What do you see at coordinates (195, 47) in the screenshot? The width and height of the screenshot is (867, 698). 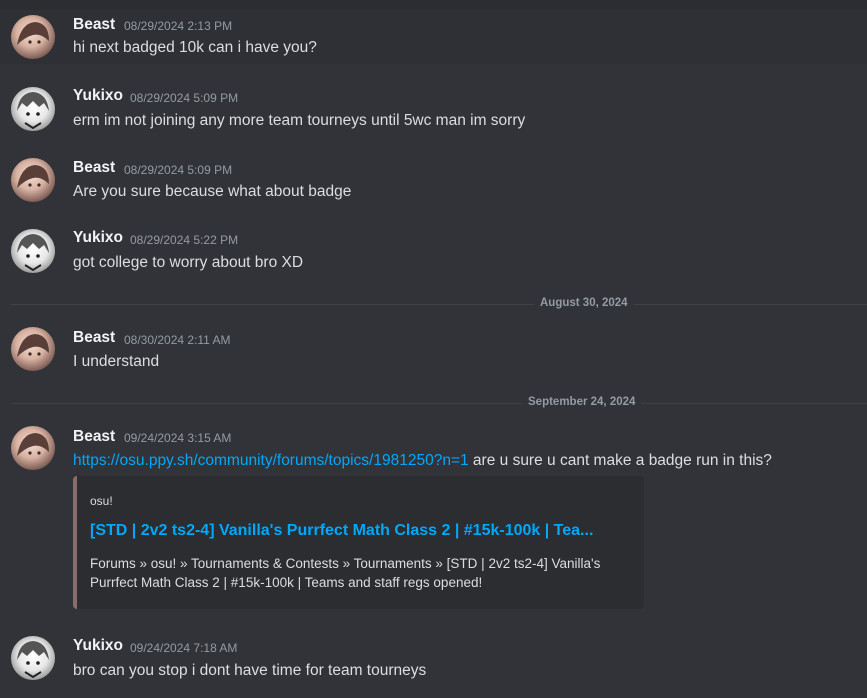 I see `message-text: hi next badged 10k can i have you?` at bounding box center [195, 47].